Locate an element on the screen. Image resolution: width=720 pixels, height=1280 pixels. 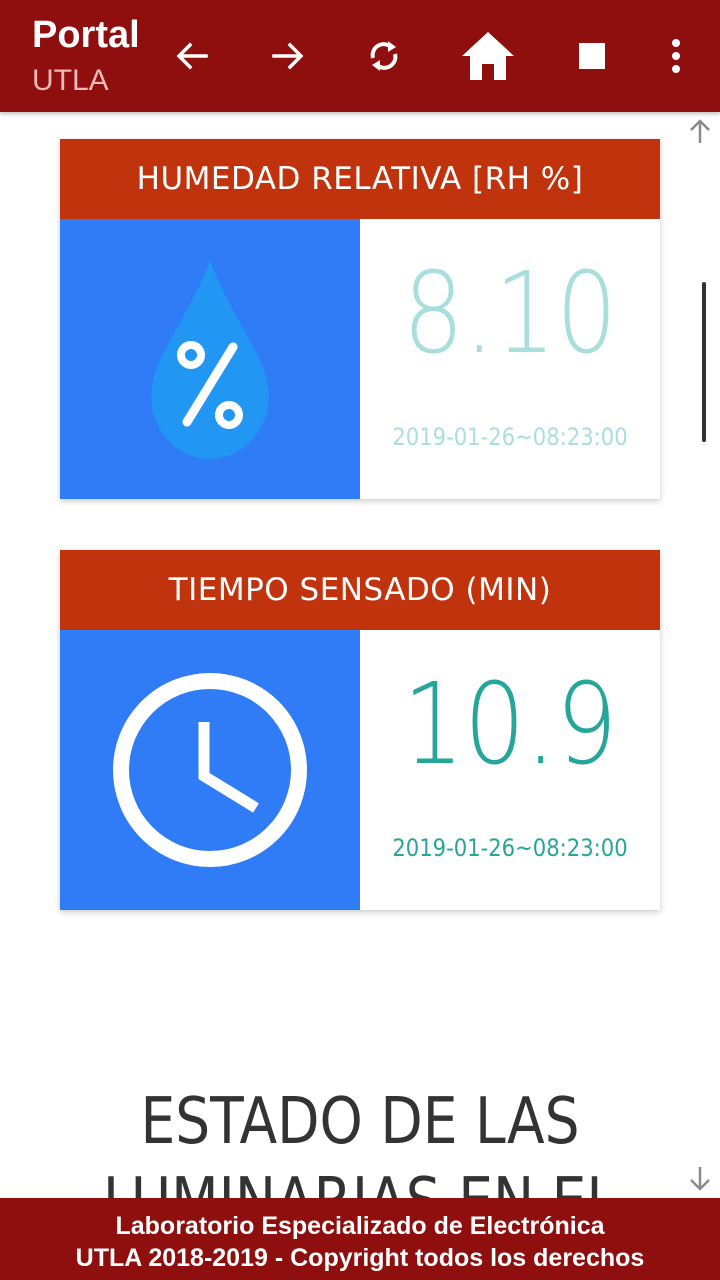
app-title: Portal is located at coordinates (86, 35).